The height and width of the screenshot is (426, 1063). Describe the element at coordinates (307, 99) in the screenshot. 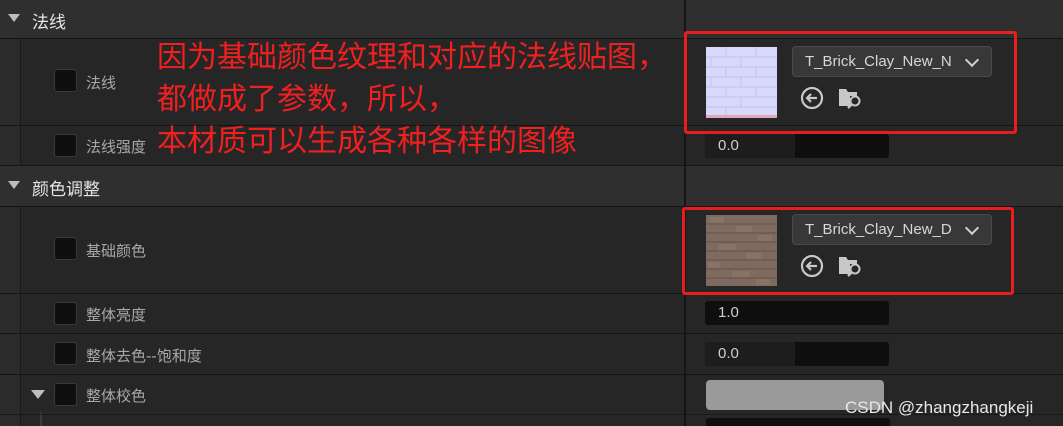

I see `annotation-text-line: 都做成了参数，所以，` at that location.